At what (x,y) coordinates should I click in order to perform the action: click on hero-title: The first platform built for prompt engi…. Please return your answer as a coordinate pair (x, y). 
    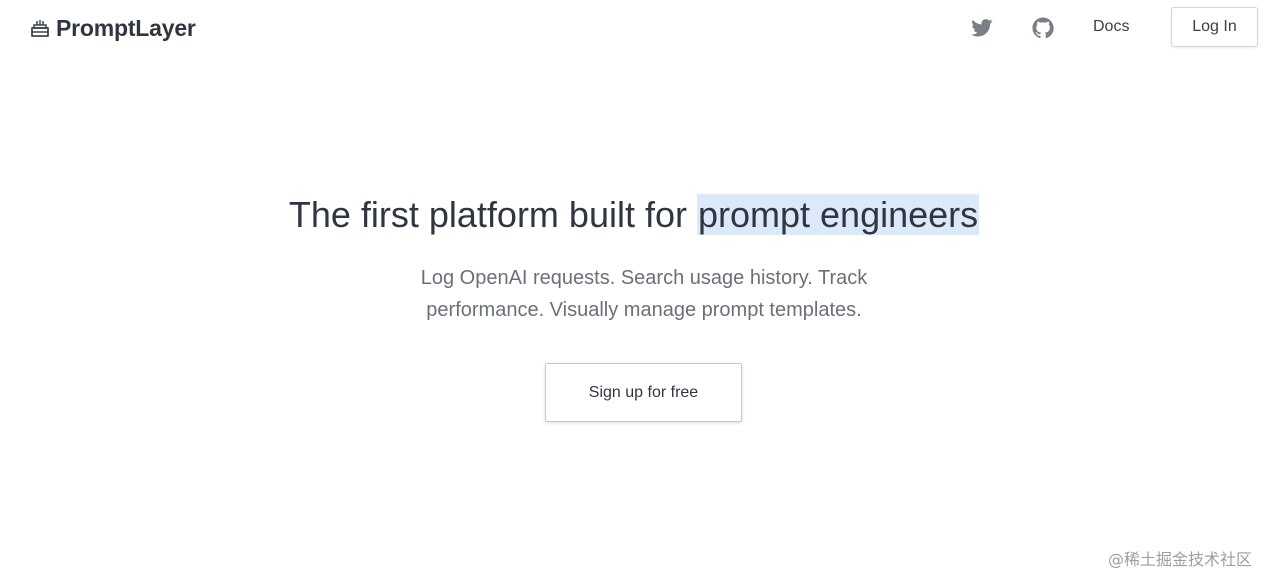
    Looking at the image, I should click on (634, 215).